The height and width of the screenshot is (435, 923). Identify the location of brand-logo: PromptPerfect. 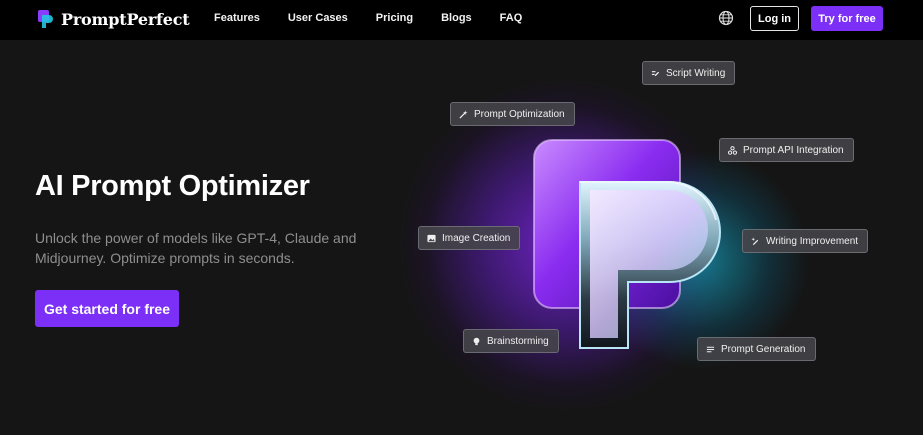
(113, 19).